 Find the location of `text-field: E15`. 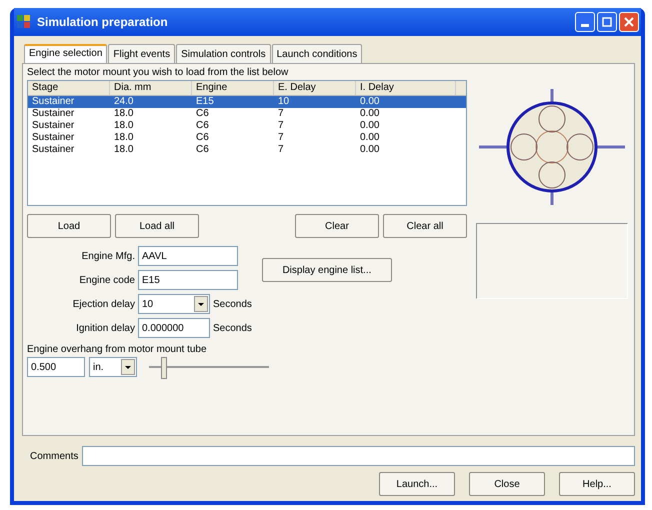

text-field: E15 is located at coordinates (188, 280).